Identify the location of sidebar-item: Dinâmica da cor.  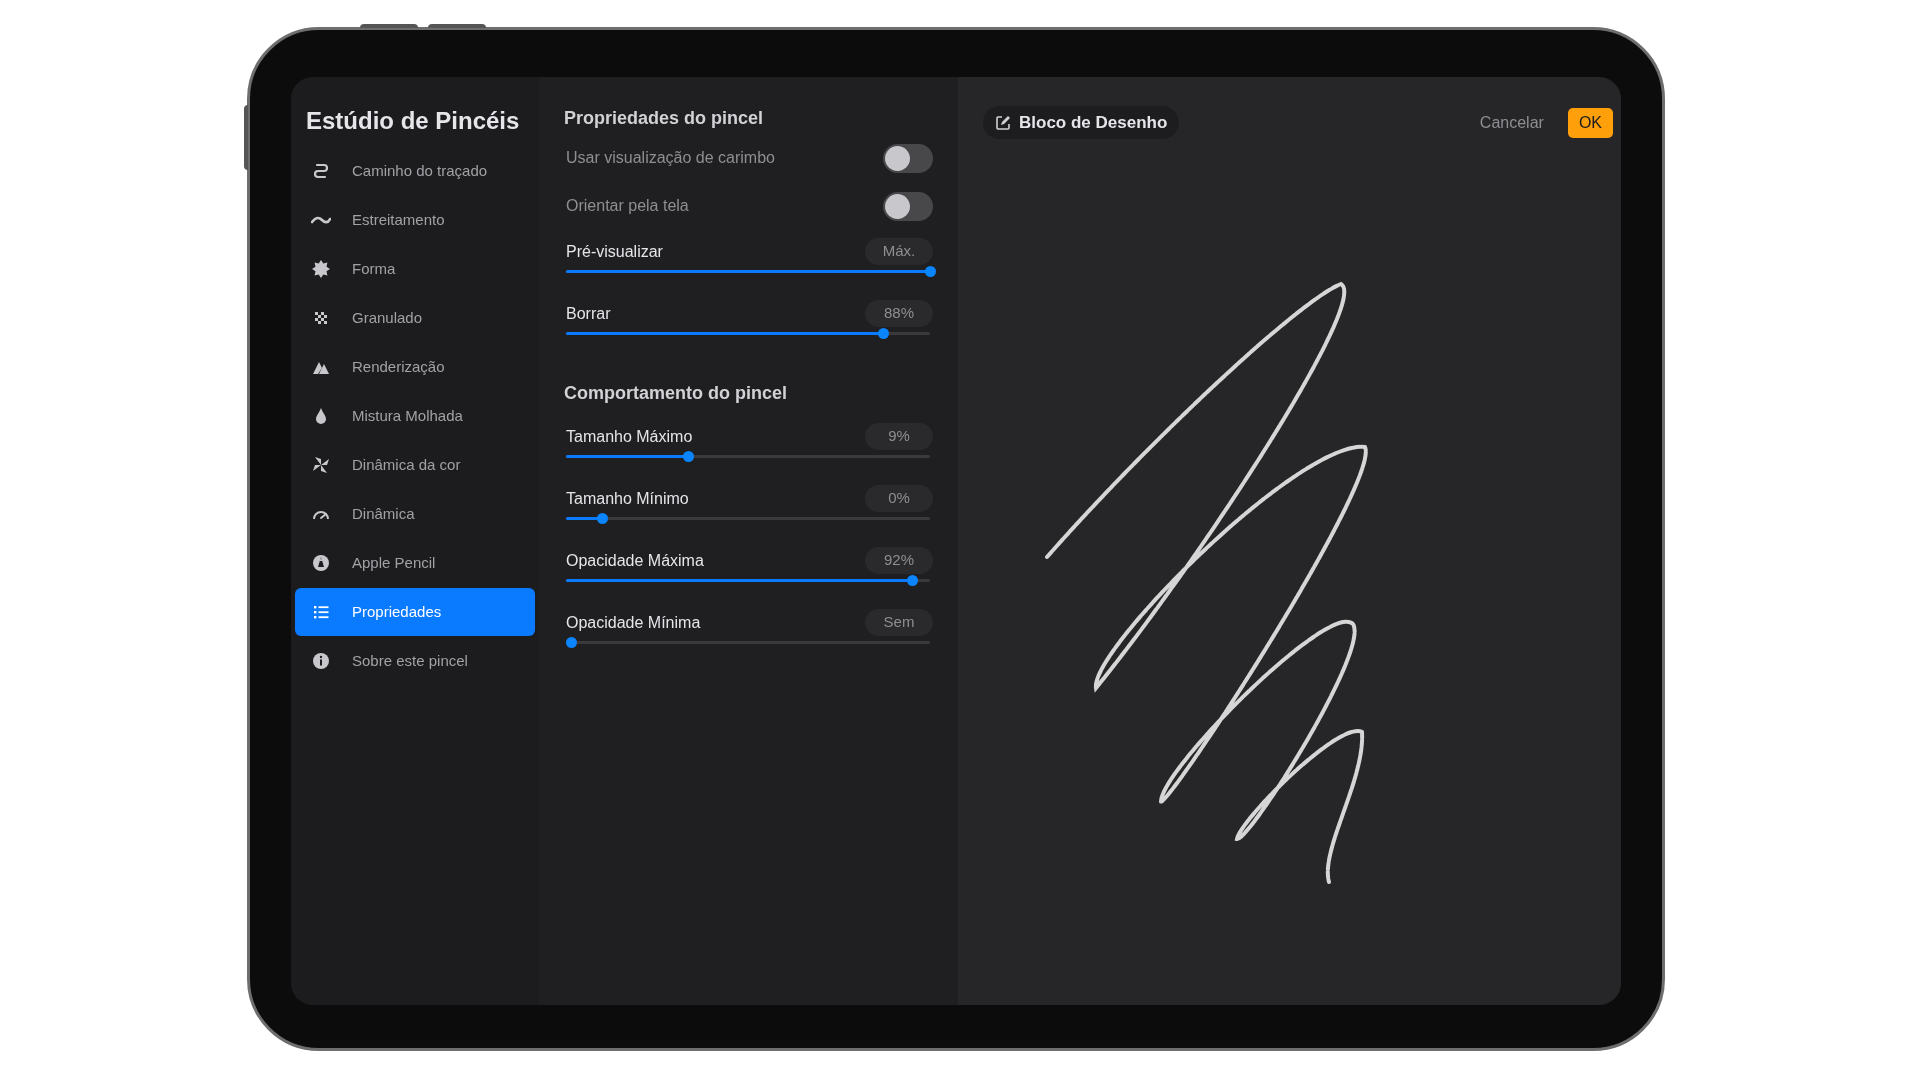
(415, 465).